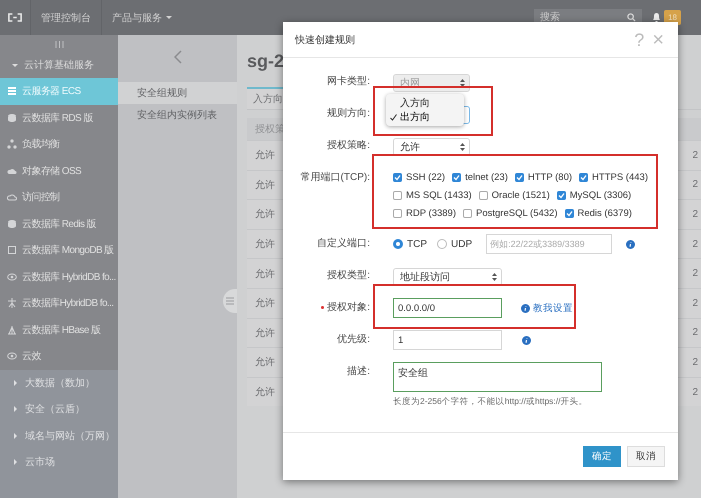 The image size is (701, 498). Describe the element at coordinates (424, 213) in the screenshot. I see `checkbox: RDP (3389)` at that location.